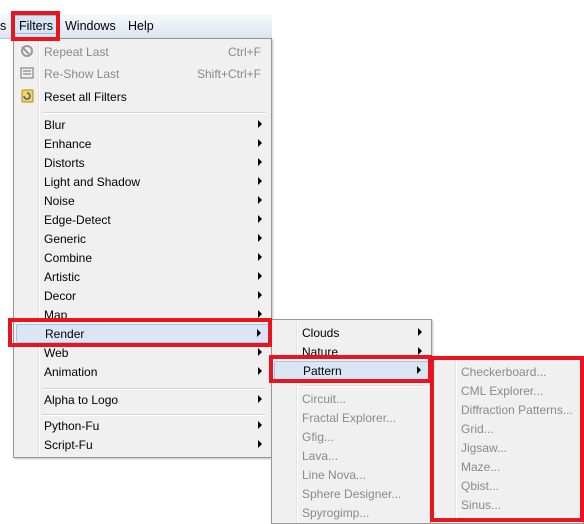 The height and width of the screenshot is (524, 584). I want to click on reset-icon, so click(27, 96).